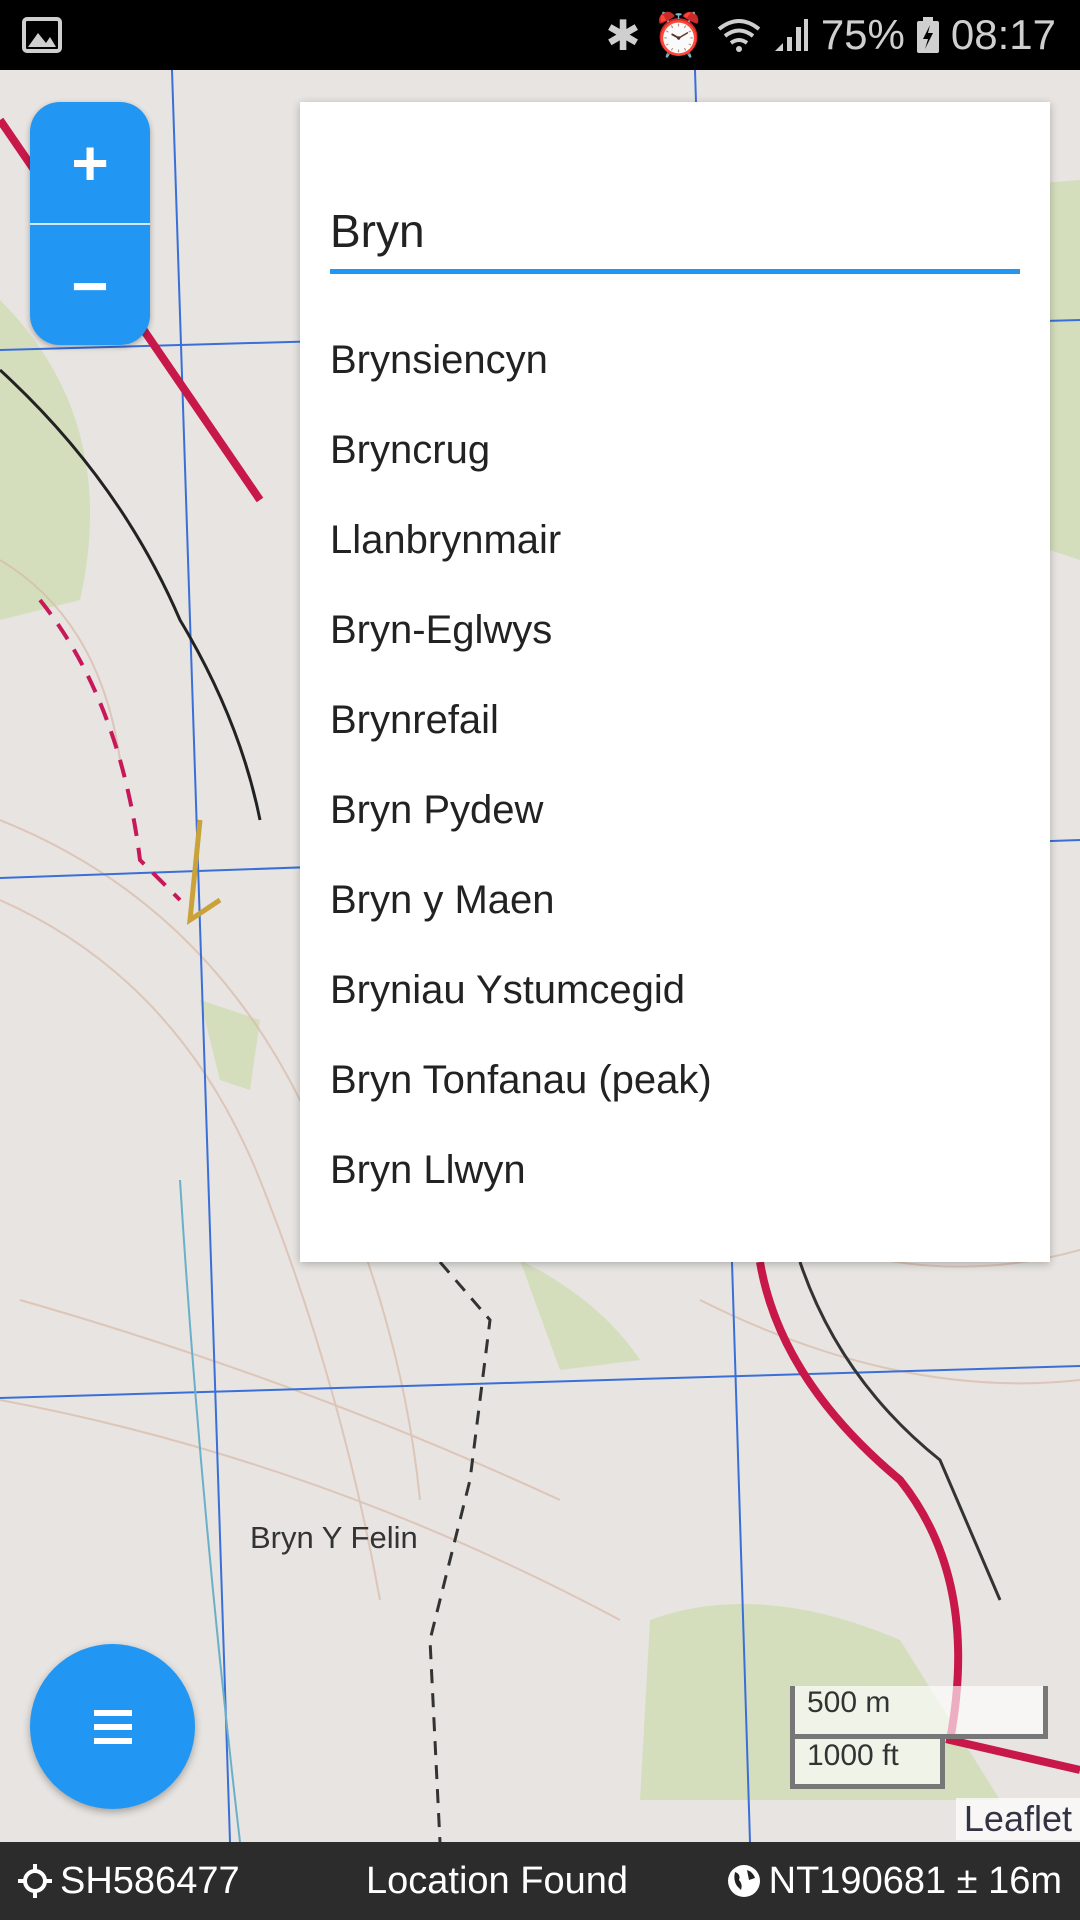  I want to click on battery-percent: 75%, so click(862, 34).